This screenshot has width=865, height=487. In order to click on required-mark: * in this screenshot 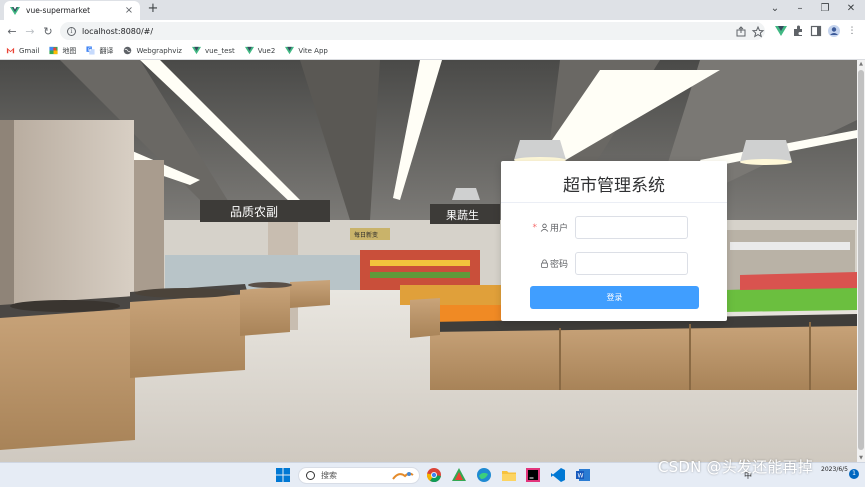, I will do `click(534, 227)`.